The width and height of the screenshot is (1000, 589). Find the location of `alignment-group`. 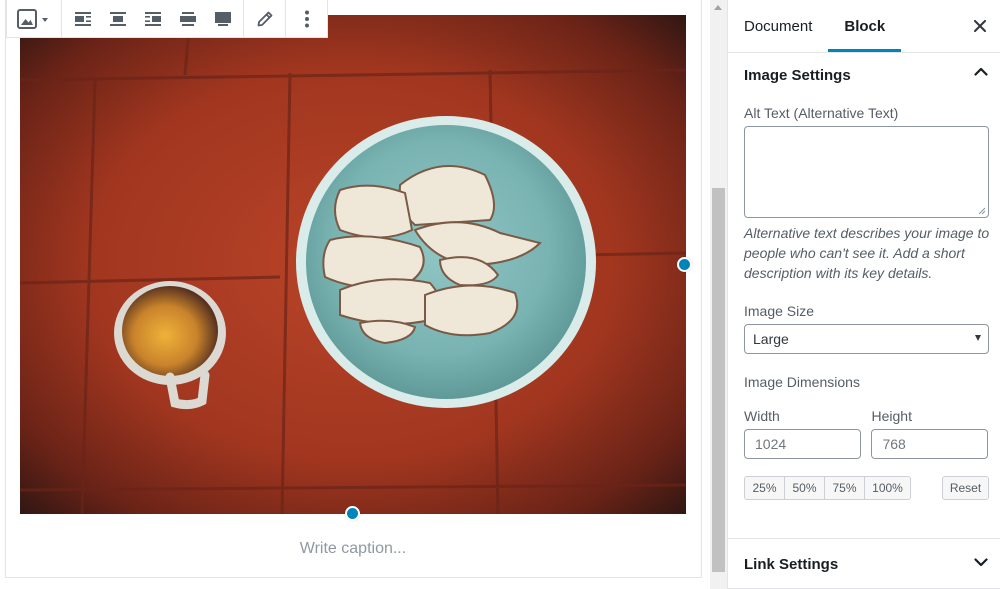

alignment-group is located at coordinates (153, 18).